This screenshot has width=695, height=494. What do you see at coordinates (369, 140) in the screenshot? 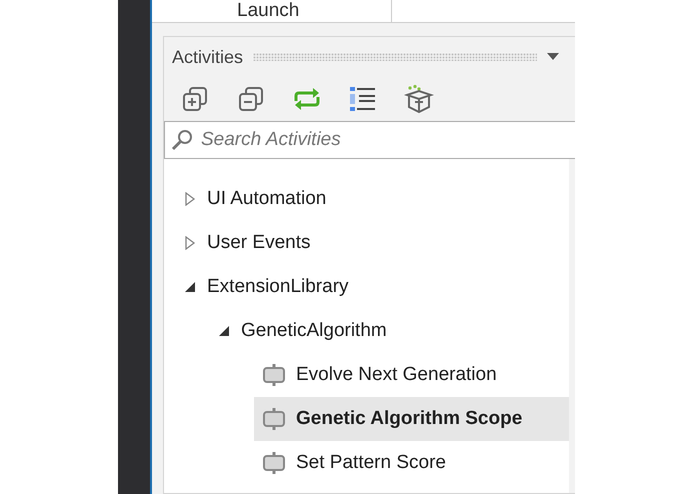
I see `search-field: Search Activities` at bounding box center [369, 140].